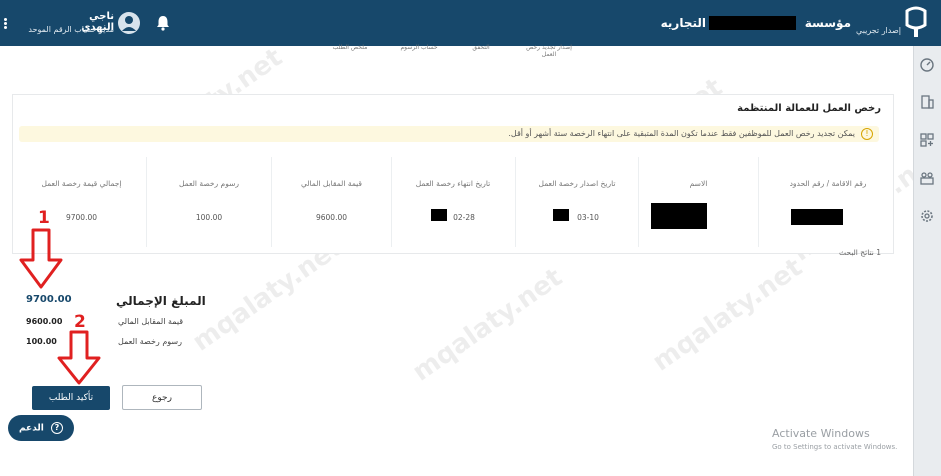 Image resolution: width=941 pixels, height=476 pixels. I want to click on annotation-number-1: 1, so click(44, 218).